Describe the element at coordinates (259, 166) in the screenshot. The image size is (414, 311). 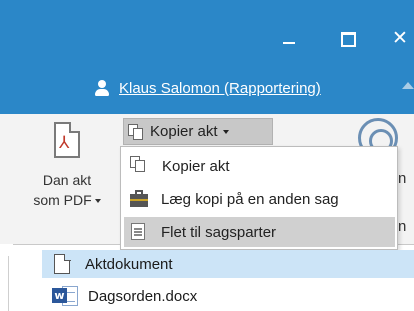
I see `menu-item-copy-file: Kopier akt` at that location.